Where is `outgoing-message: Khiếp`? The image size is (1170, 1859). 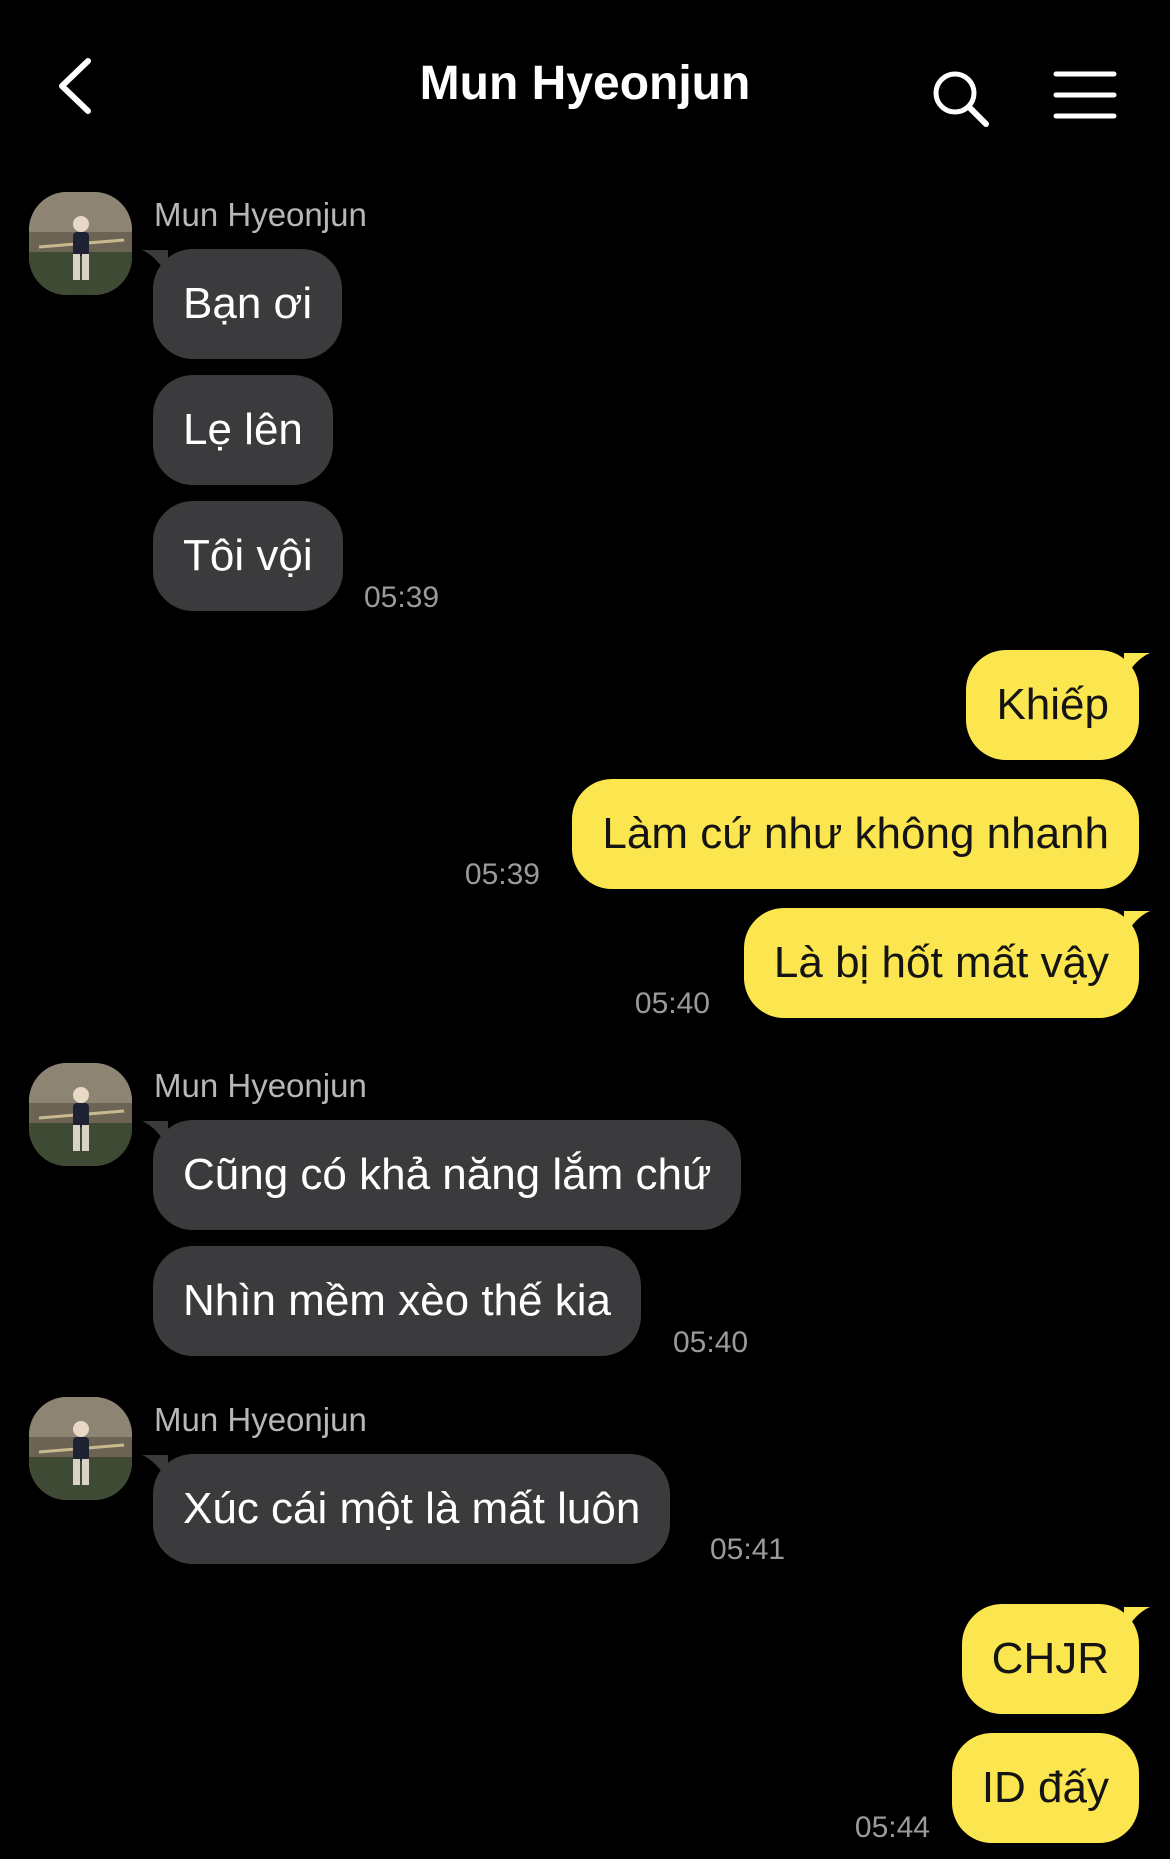 outgoing-message: Khiếp is located at coordinates (1052, 705).